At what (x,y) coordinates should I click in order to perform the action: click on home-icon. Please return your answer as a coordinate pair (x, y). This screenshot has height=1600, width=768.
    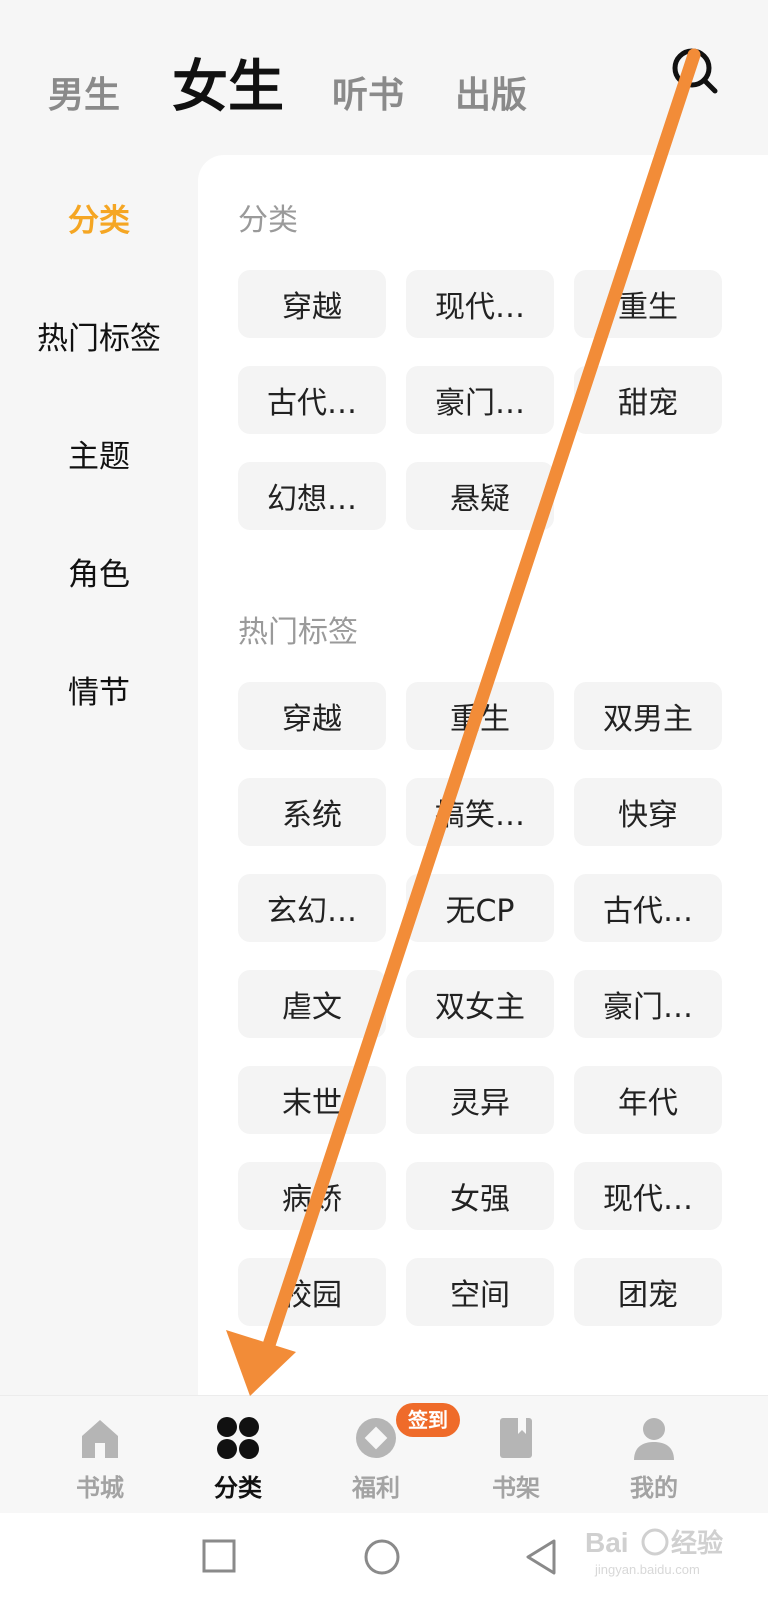
    Looking at the image, I should click on (100, 1439).